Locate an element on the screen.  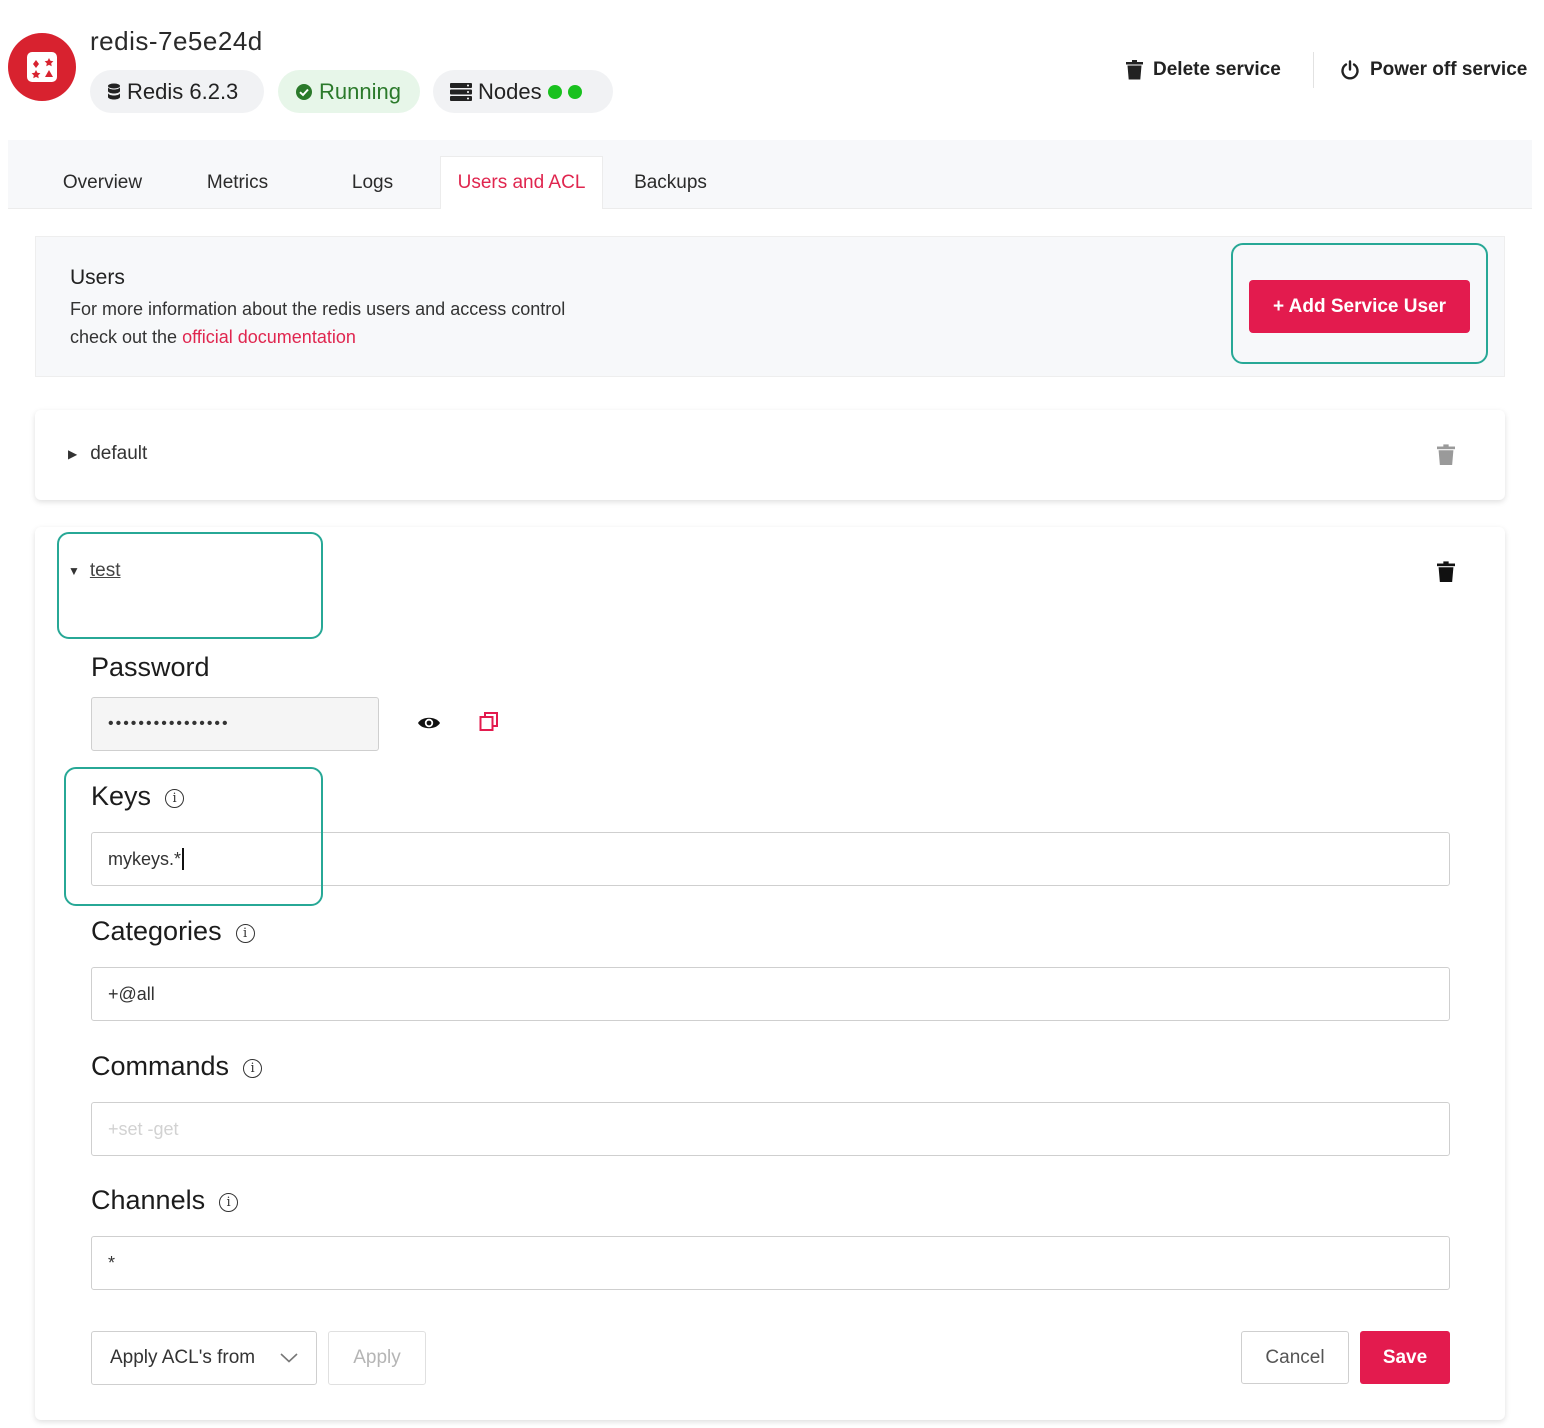
channels-input: * is located at coordinates (770, 1263).